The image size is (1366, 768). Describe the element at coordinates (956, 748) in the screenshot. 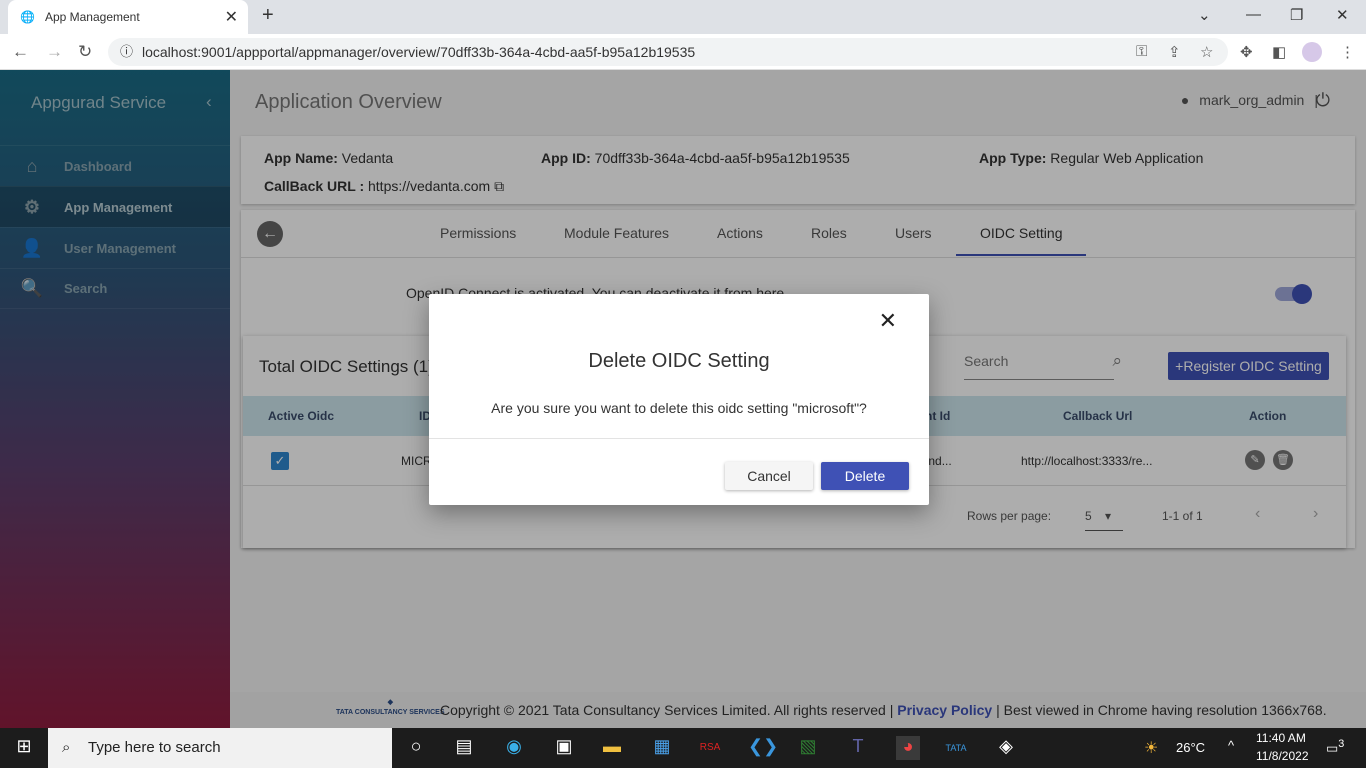

I see `tata-icon: TATA` at that location.